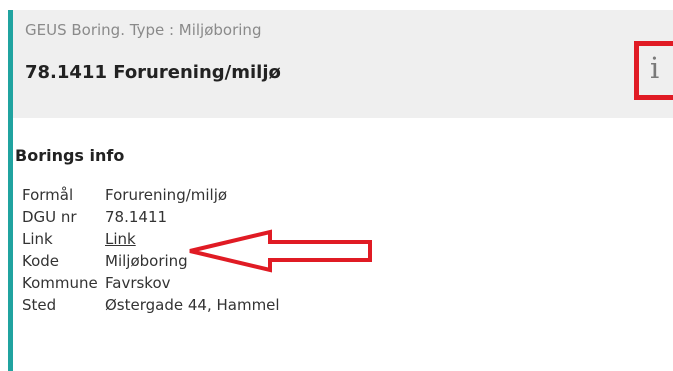  Describe the element at coordinates (192, 305) in the screenshot. I see `info-value: Østergade 44, Hammel` at that location.